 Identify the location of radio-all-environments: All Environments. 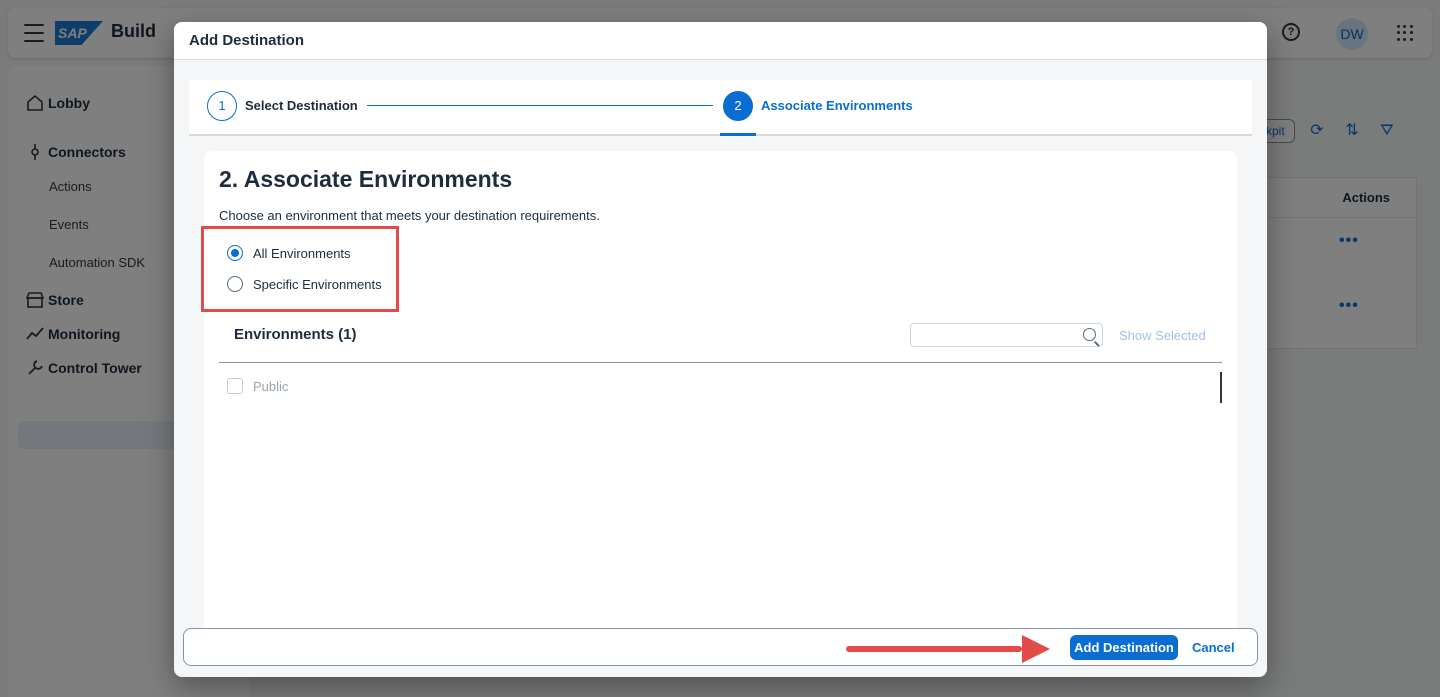
(289, 253).